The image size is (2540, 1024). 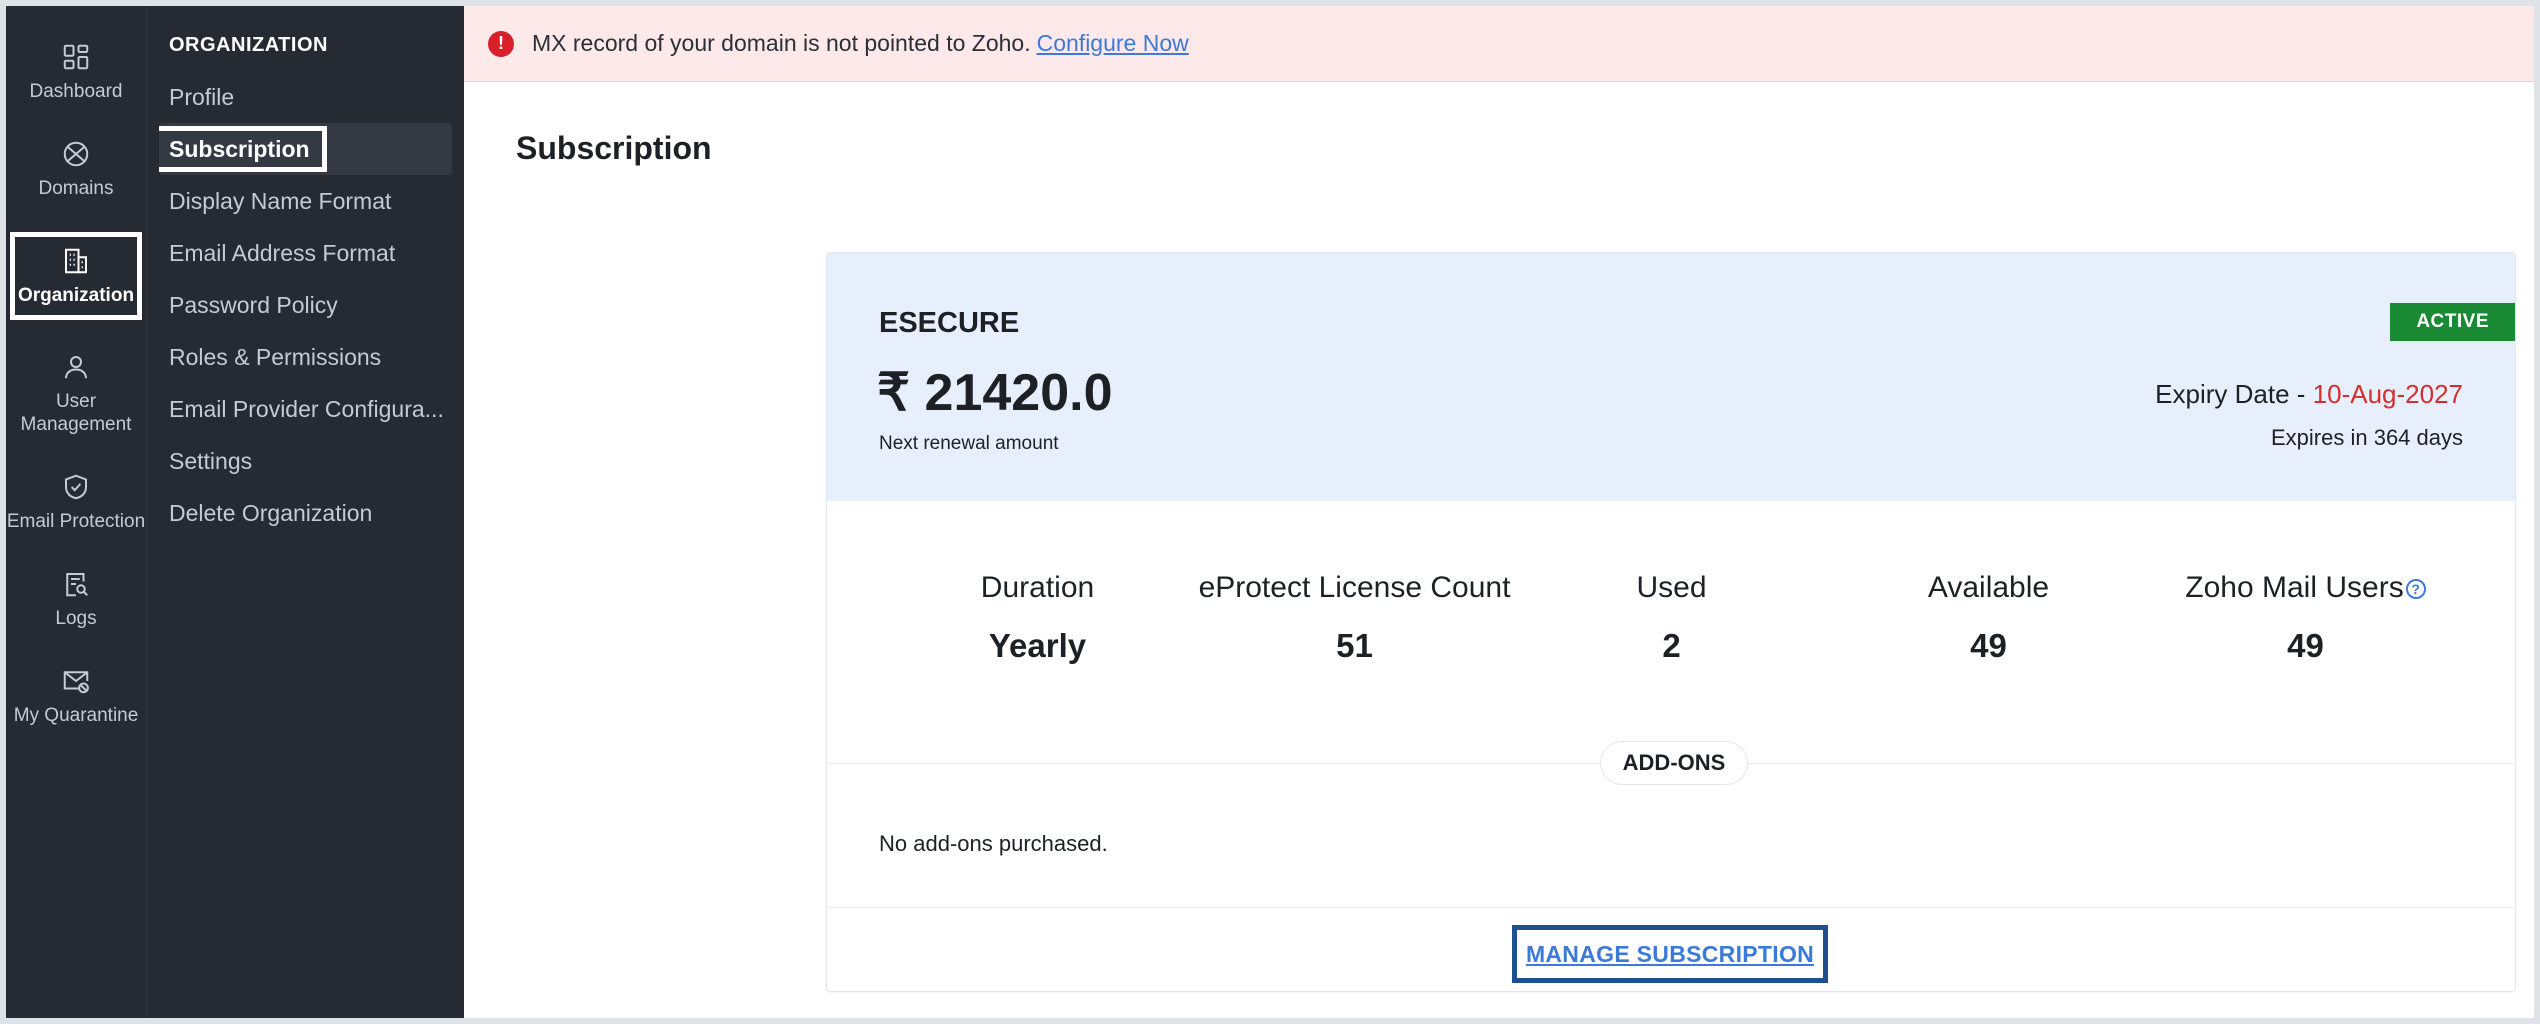 I want to click on user-icon, so click(x=76, y=367).